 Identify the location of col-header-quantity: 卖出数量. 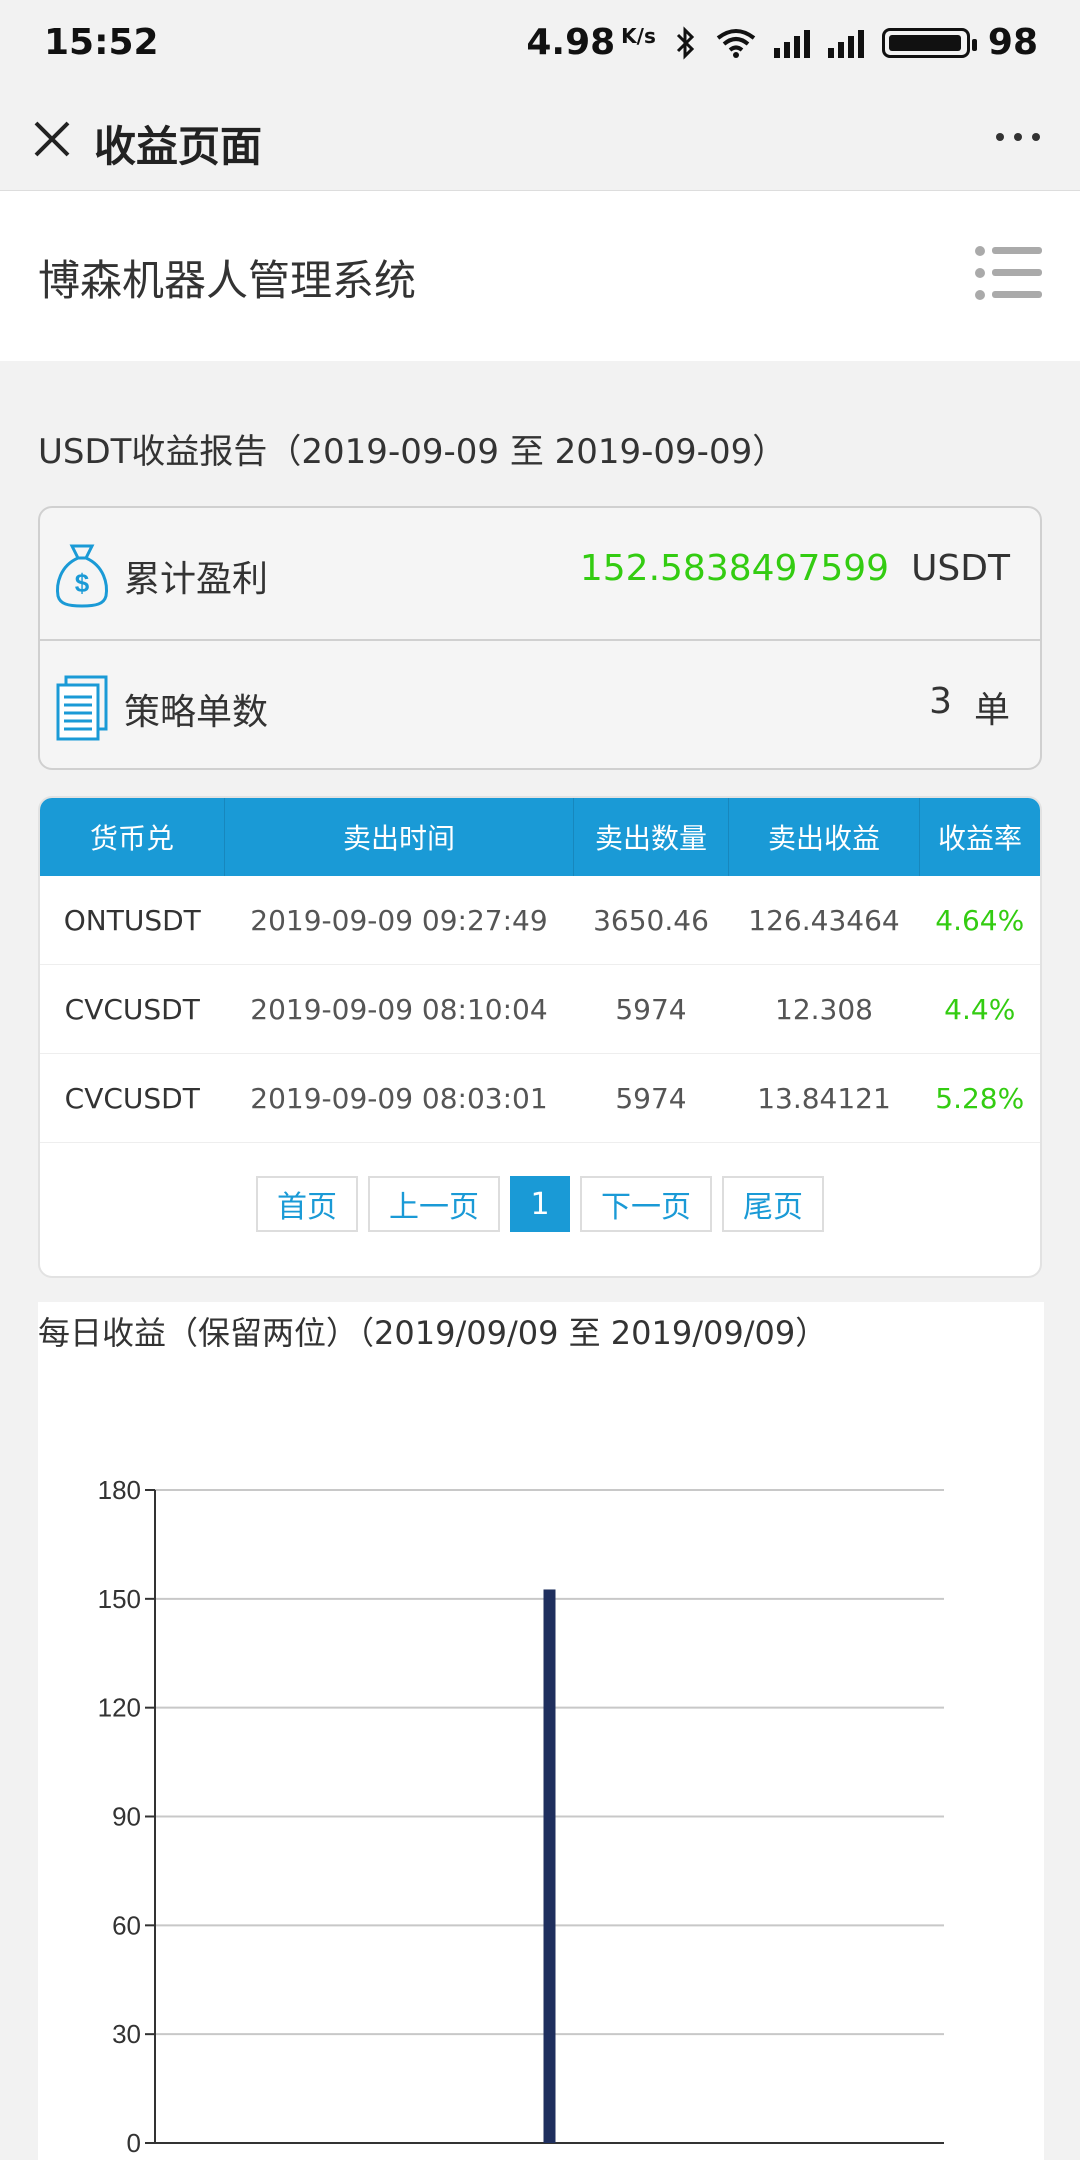
(651, 837).